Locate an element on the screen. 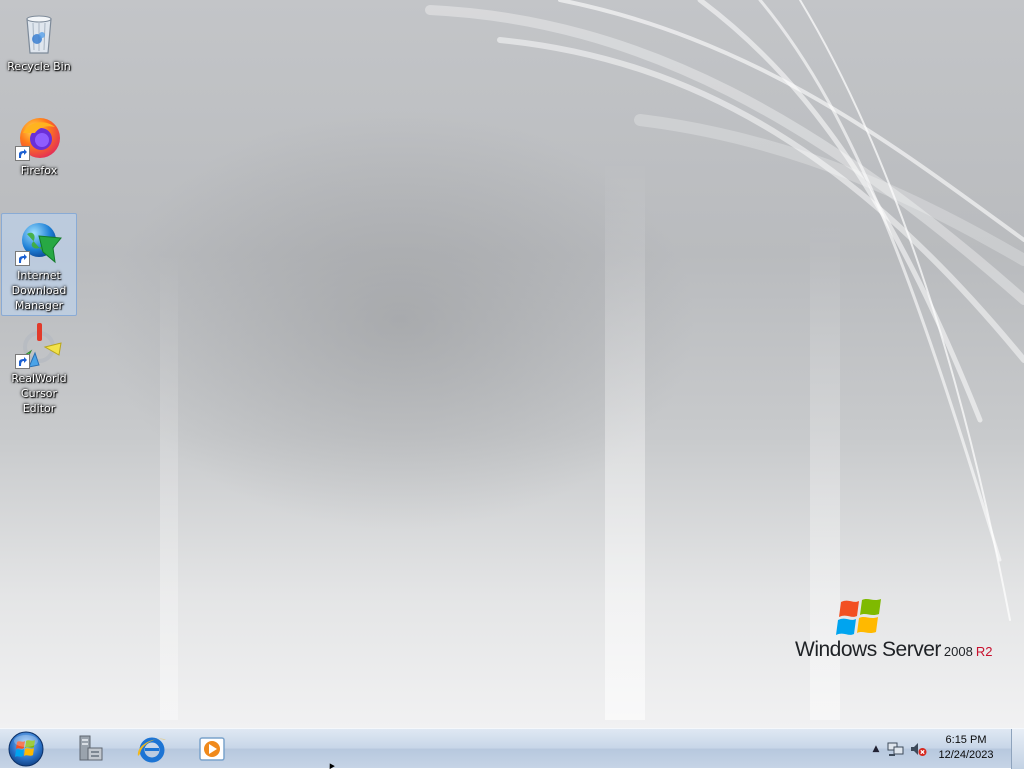 Image resolution: width=1024 pixels, height=772 pixels. show-desktop-button is located at coordinates (1017, 749).